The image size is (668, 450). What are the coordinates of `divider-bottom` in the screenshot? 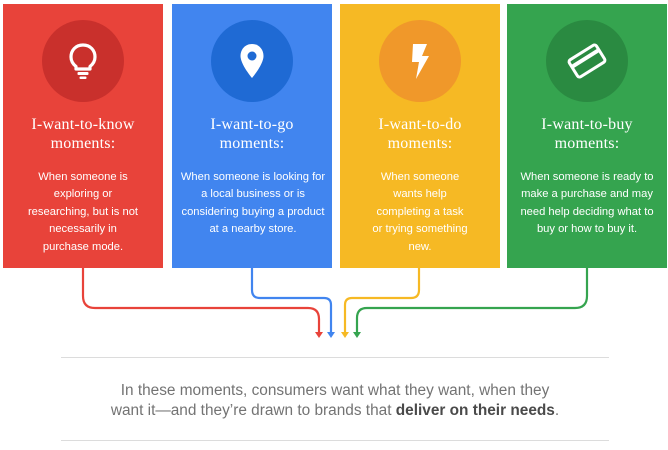 It's located at (335, 440).